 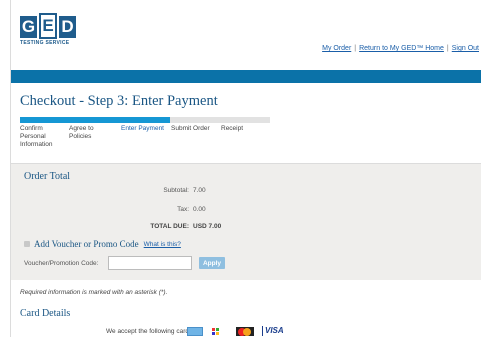 What do you see at coordinates (86, 244) in the screenshot?
I see `voucher-heading: Add Voucher or Promo Code` at bounding box center [86, 244].